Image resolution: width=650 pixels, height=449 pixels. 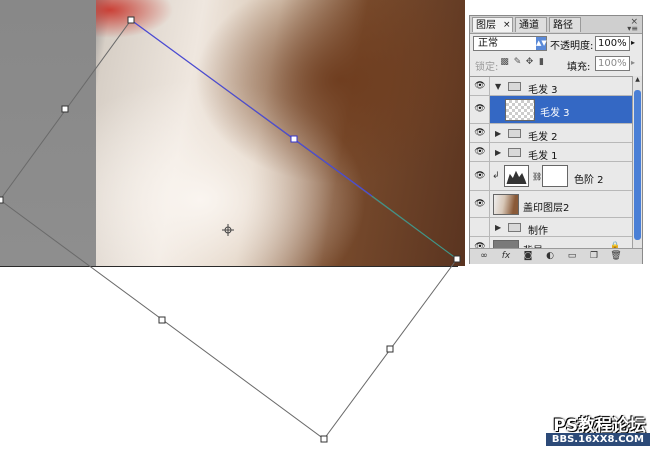 What do you see at coordinates (324, 439) in the screenshot?
I see `transform-handle-bottom` at bounding box center [324, 439].